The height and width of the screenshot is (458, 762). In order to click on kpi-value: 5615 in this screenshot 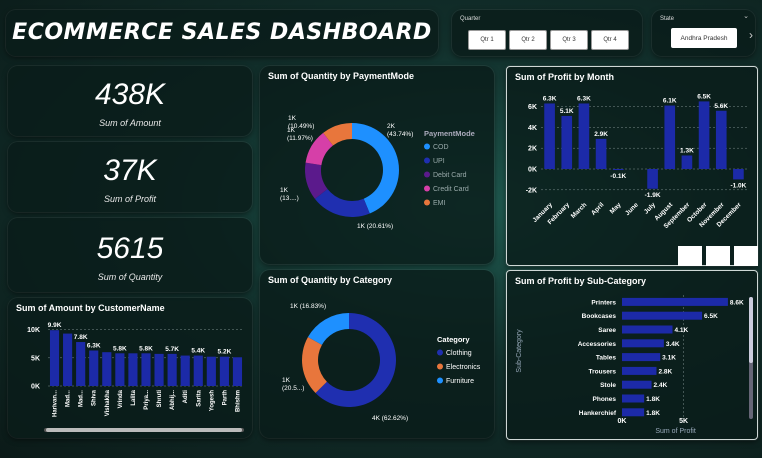, I will do `click(130, 248)`.